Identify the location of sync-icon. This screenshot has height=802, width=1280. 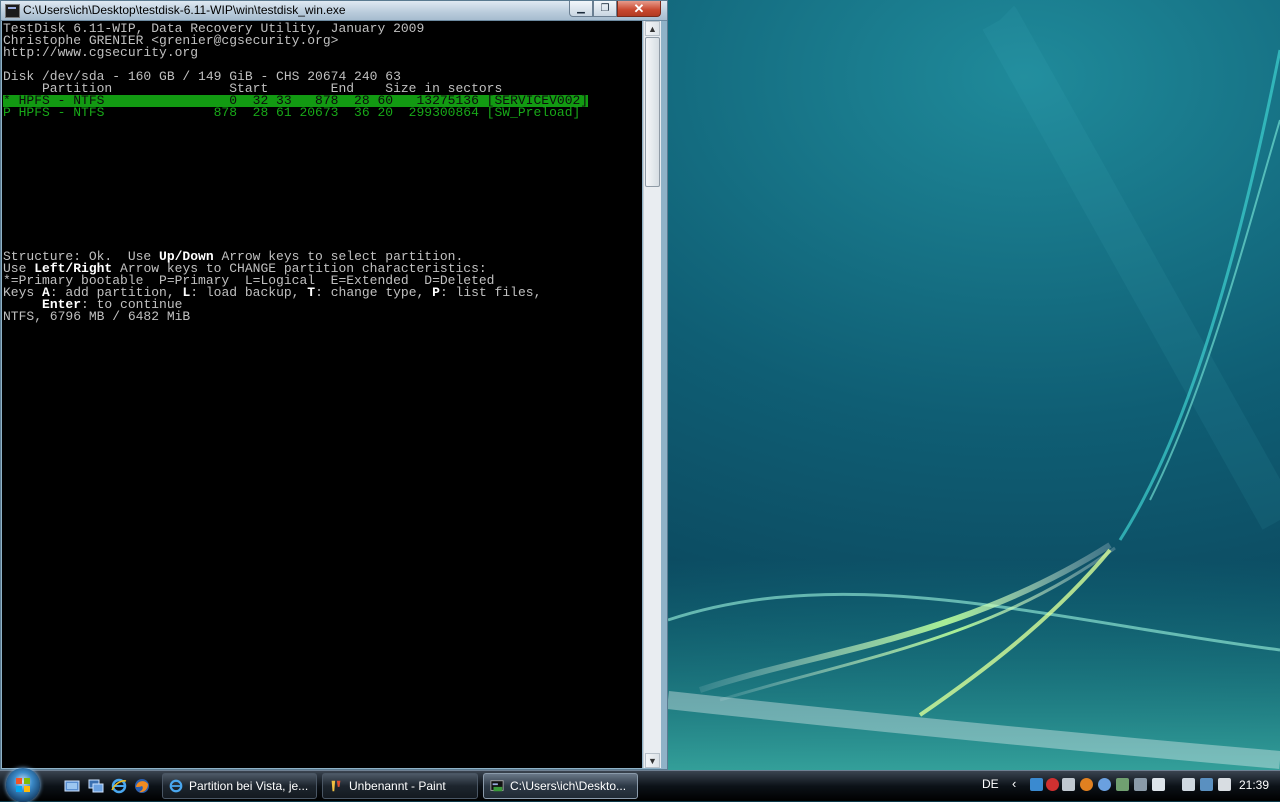
(1104, 784).